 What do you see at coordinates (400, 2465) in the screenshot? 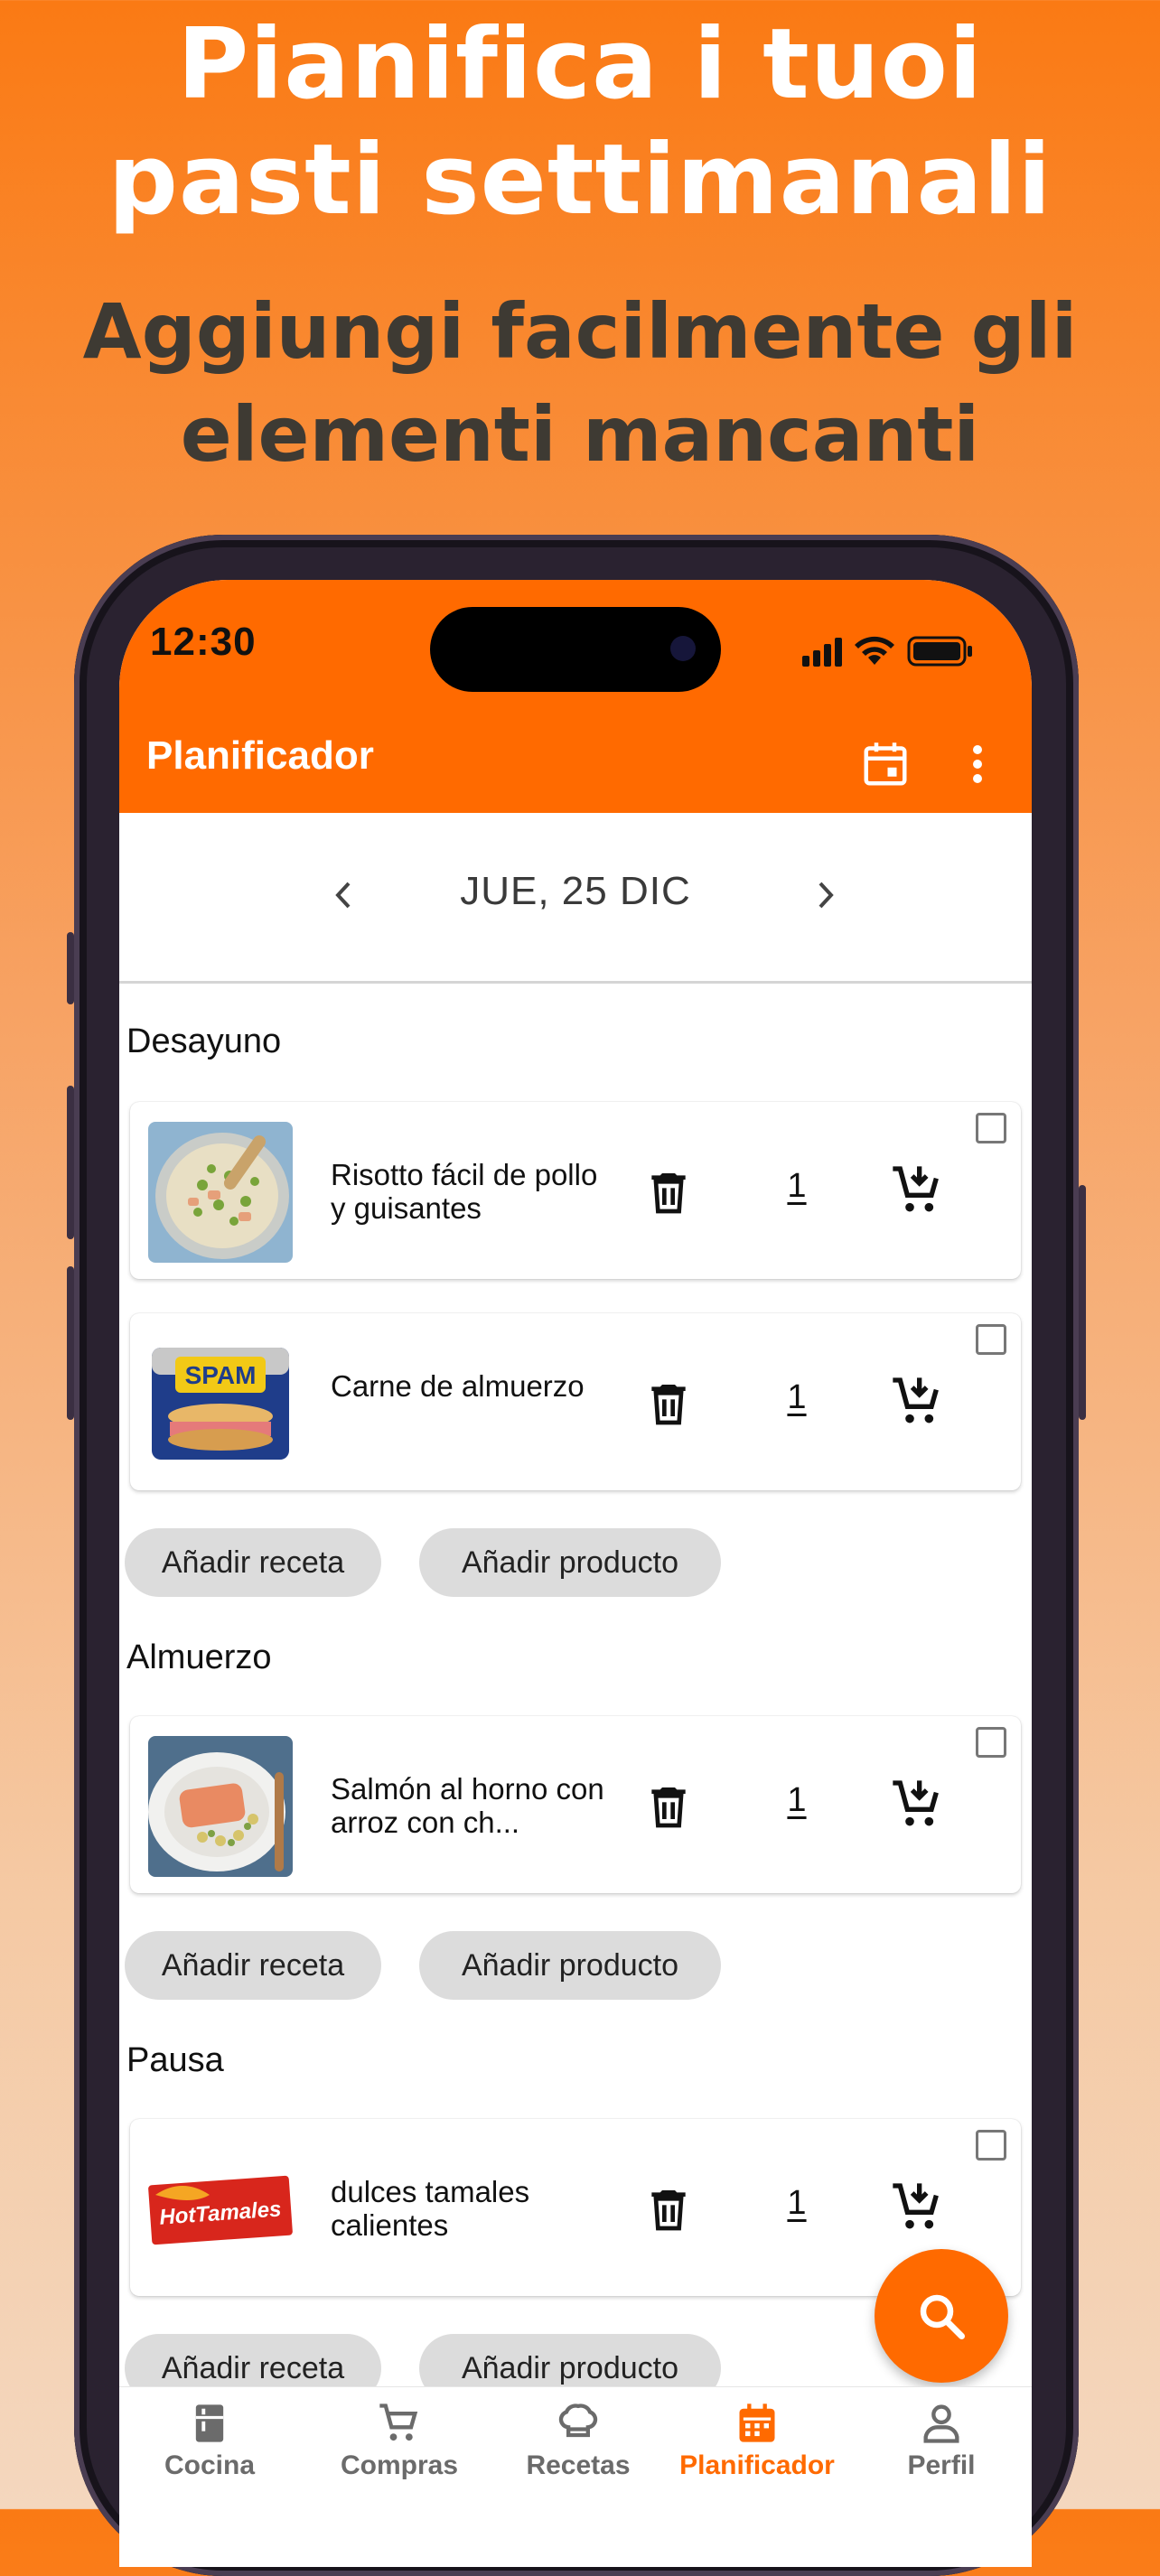
I see `nav-label: Compras` at bounding box center [400, 2465].